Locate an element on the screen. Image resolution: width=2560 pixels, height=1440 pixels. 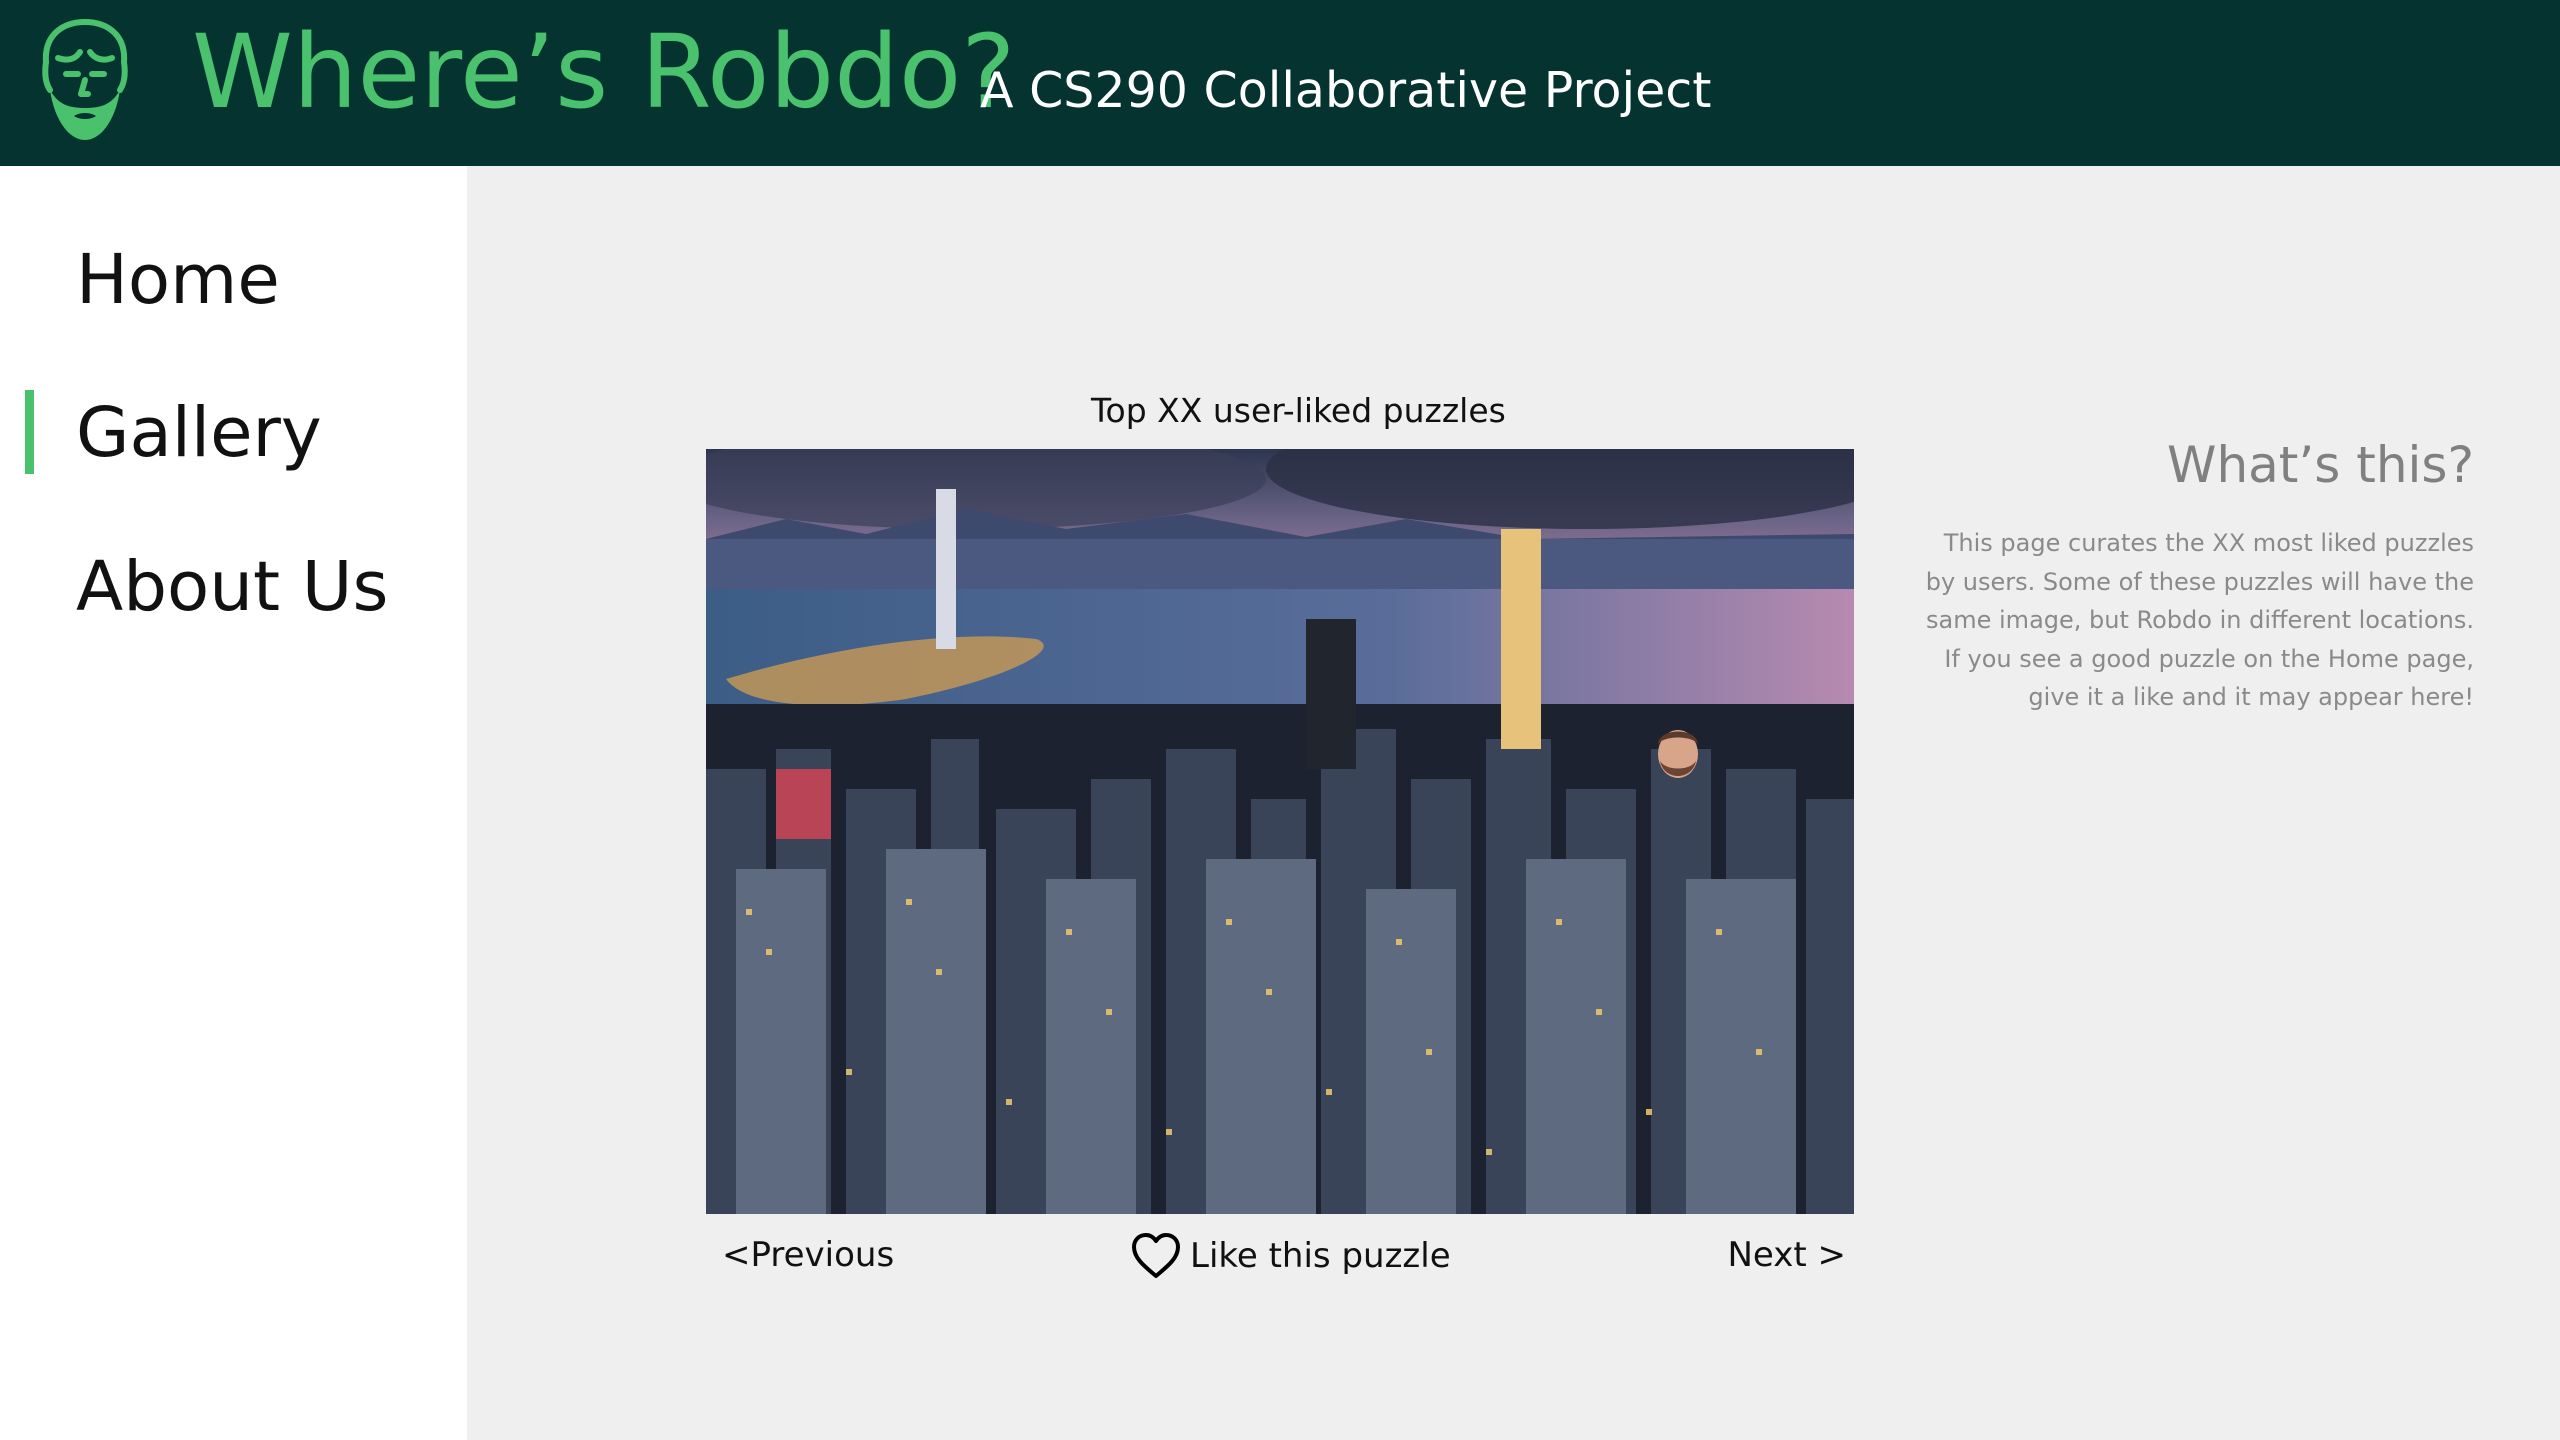
gallery-heading: Top XX user-liked puzzles is located at coordinates (1298, 410).